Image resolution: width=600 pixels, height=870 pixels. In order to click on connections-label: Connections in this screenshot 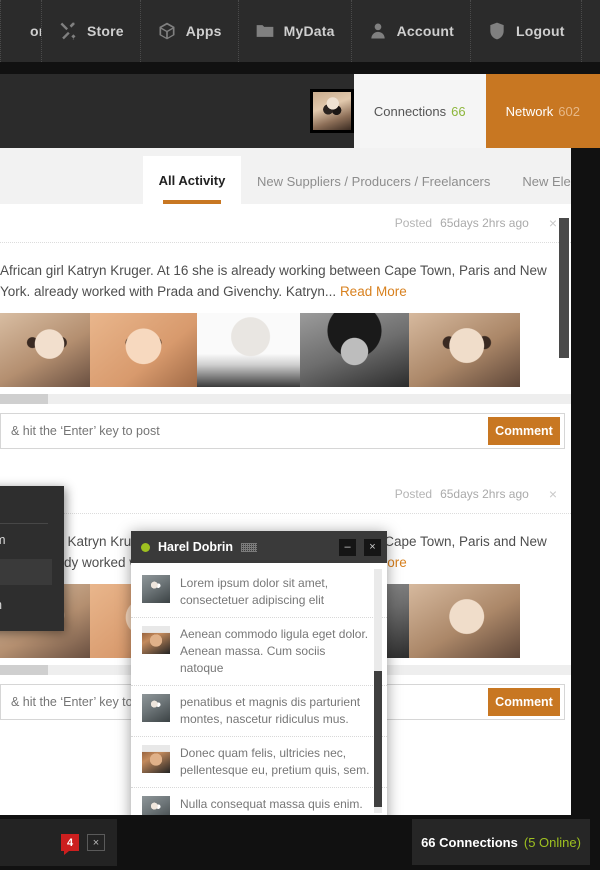, I will do `click(410, 111)`.